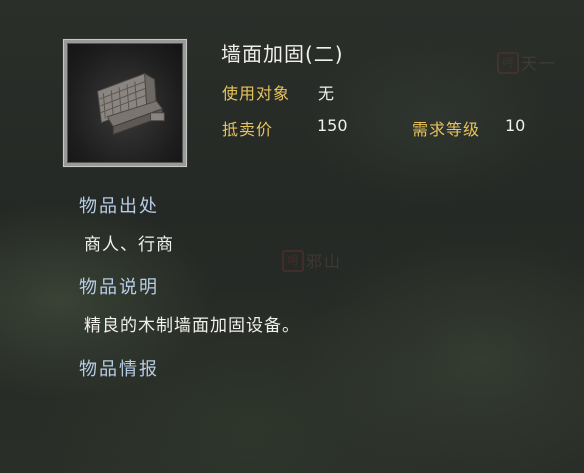  I want to click on origin-heading: 物品出处, so click(119, 206).